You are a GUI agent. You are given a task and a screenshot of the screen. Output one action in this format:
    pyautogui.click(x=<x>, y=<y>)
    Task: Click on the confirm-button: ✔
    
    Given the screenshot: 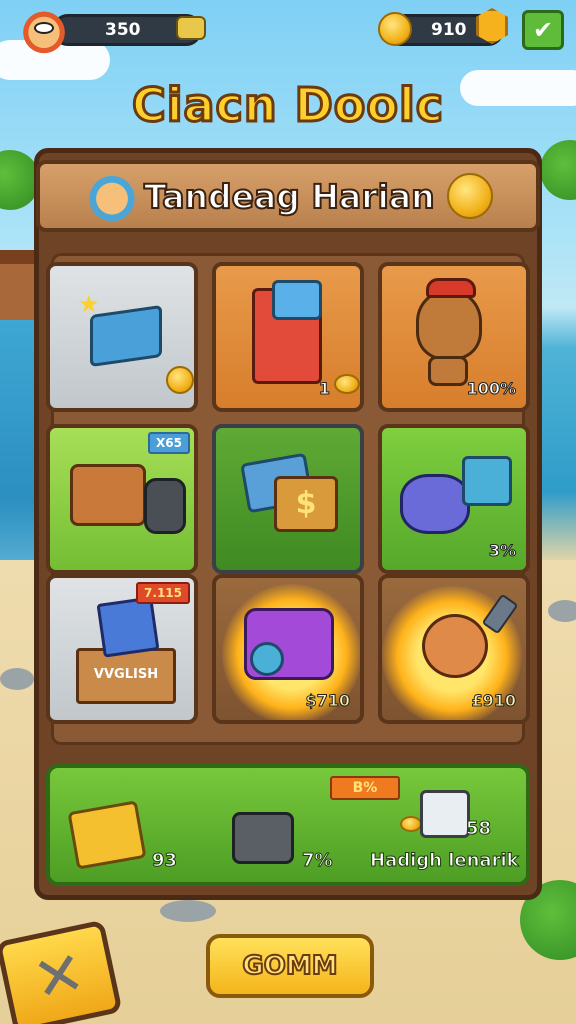 What is the action you would take?
    pyautogui.click(x=543, y=30)
    